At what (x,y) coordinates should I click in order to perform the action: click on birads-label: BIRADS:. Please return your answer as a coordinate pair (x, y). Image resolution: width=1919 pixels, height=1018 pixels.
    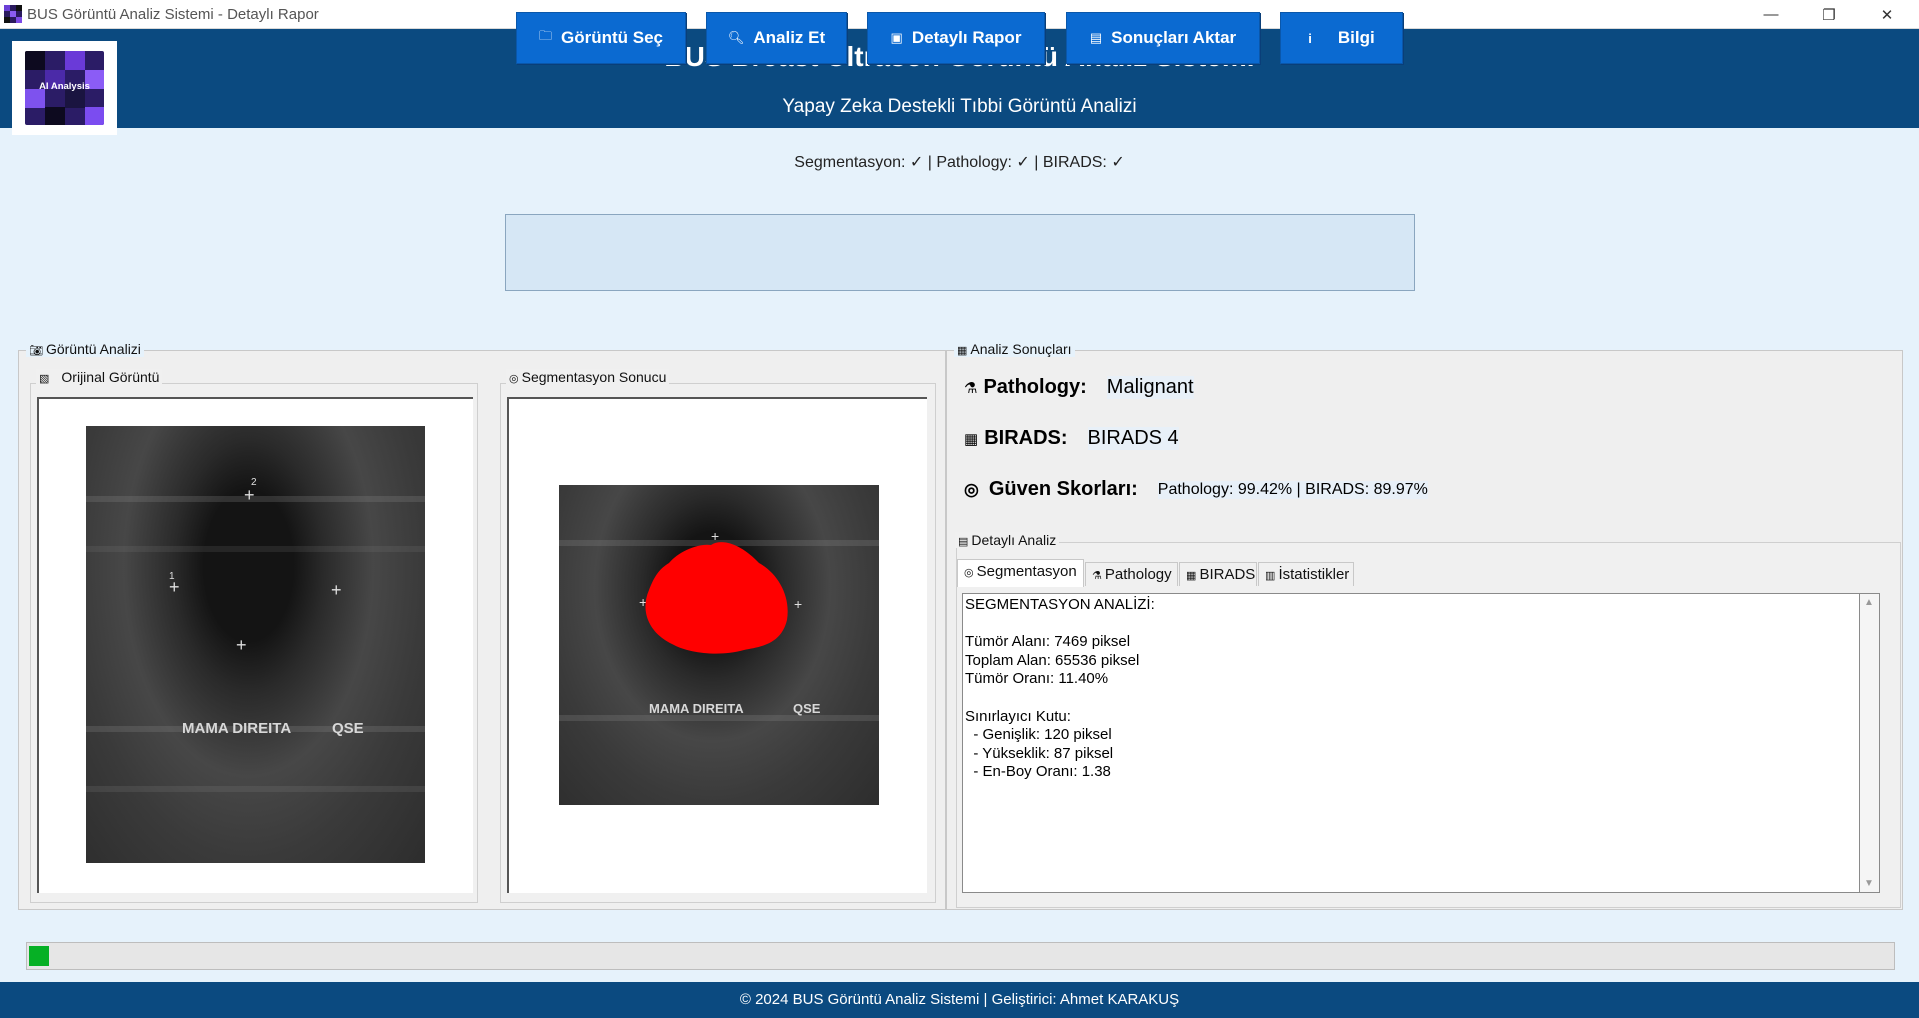
    Looking at the image, I should click on (1026, 438).